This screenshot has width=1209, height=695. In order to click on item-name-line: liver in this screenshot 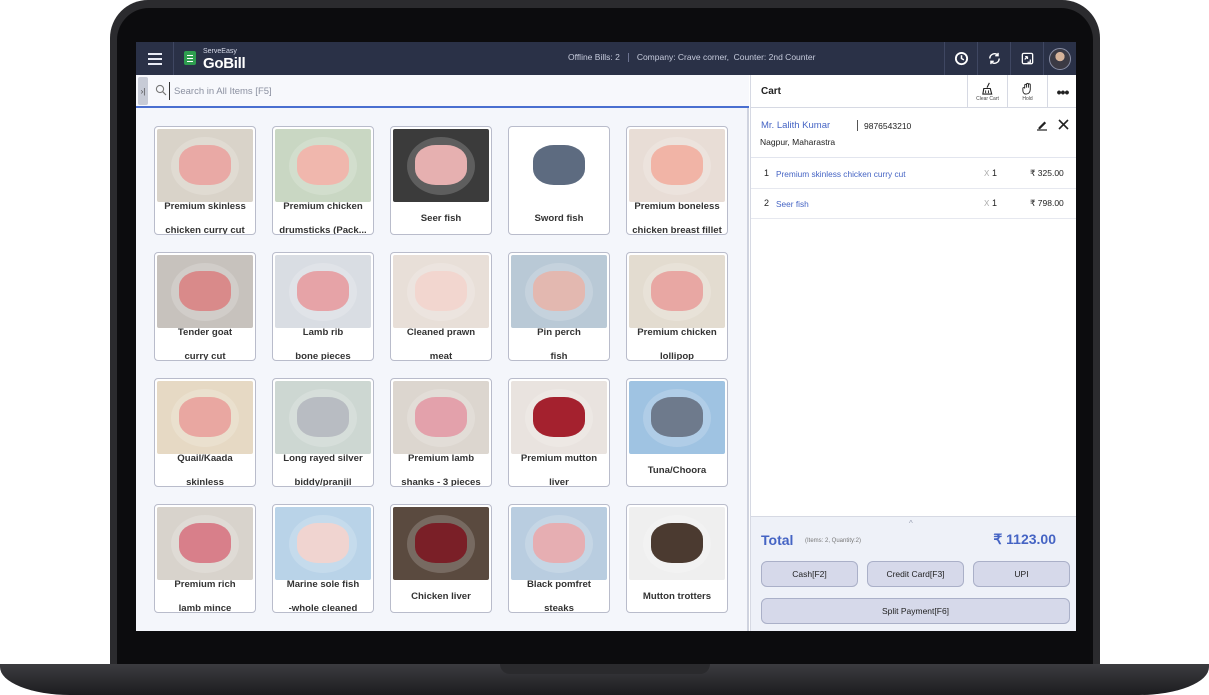, I will do `click(559, 482)`.